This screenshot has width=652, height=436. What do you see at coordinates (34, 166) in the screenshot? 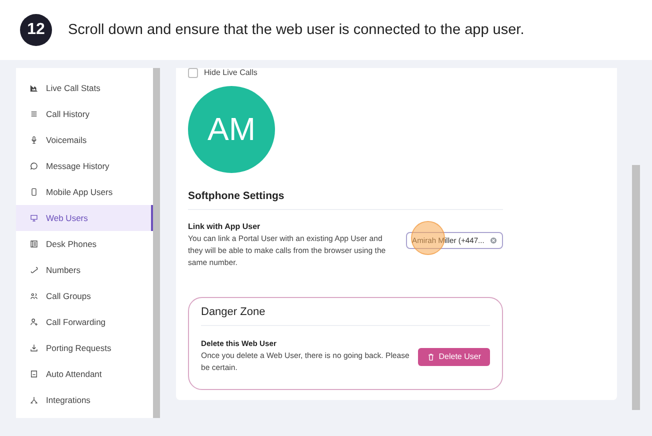
I see `chat-icon` at bounding box center [34, 166].